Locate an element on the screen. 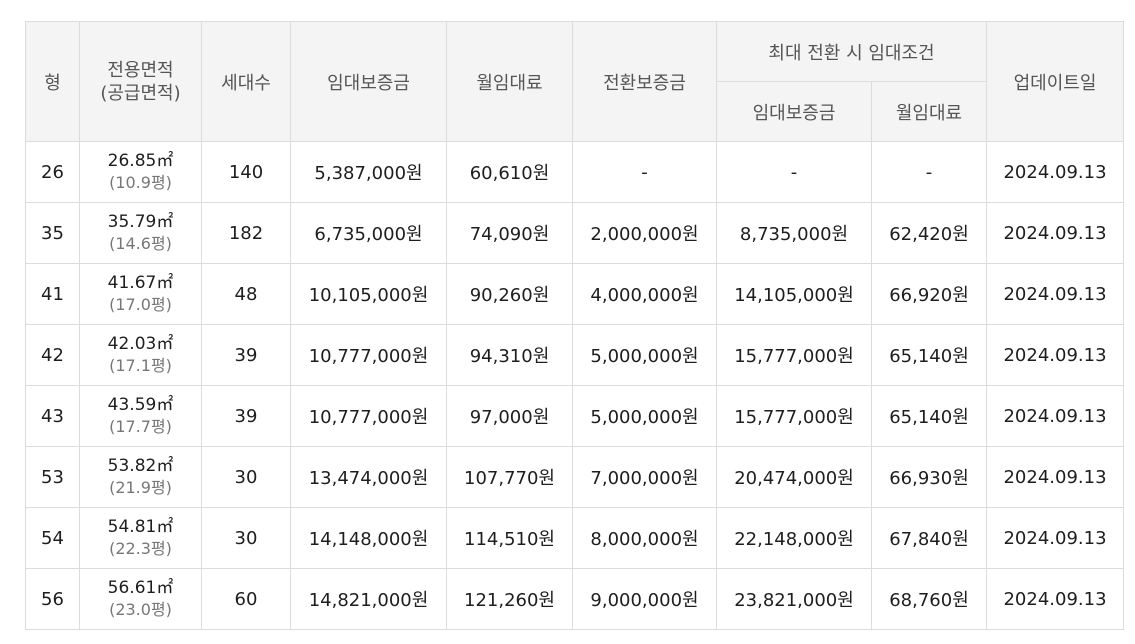 This screenshot has width=1135, height=644. header-max-deposit: 임대보증금 is located at coordinates (794, 111).